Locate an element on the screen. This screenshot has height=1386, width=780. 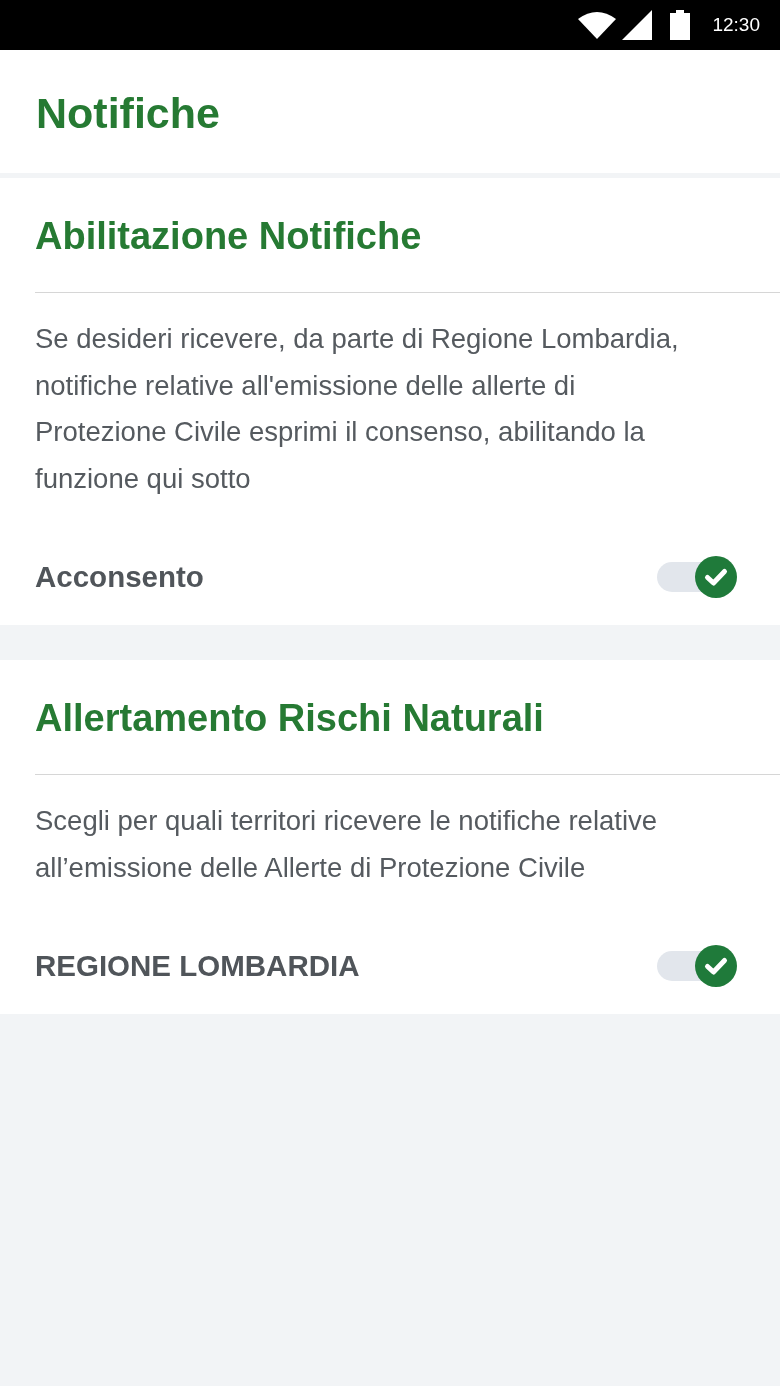
battery-icon is located at coordinates (680, 25).